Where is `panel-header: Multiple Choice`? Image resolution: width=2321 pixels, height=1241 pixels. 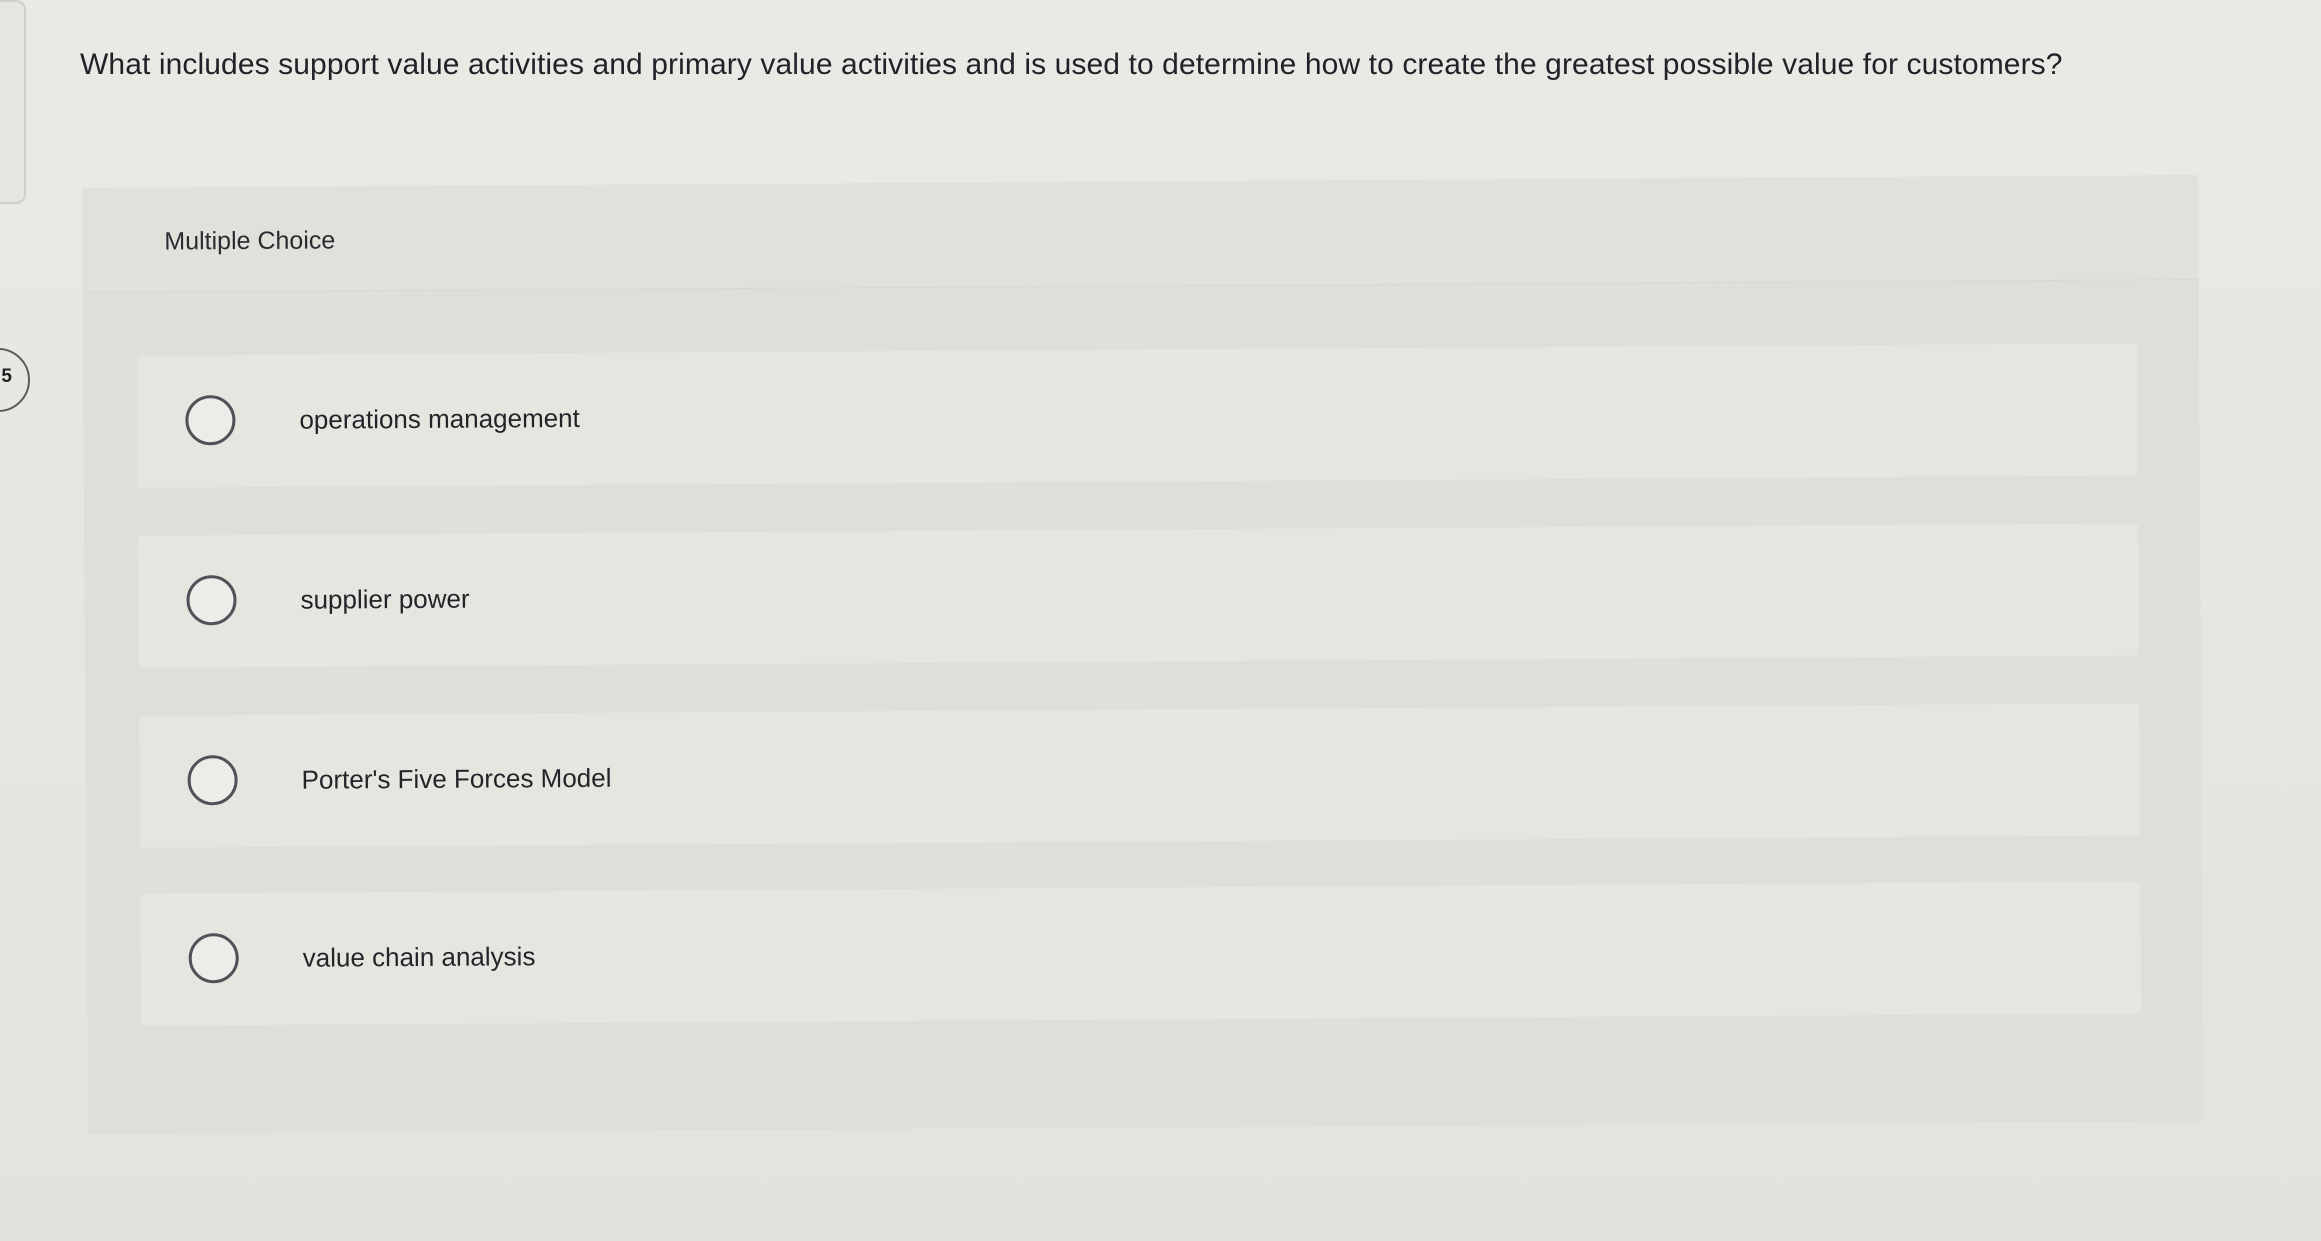 panel-header: Multiple Choice is located at coordinates (1140, 234).